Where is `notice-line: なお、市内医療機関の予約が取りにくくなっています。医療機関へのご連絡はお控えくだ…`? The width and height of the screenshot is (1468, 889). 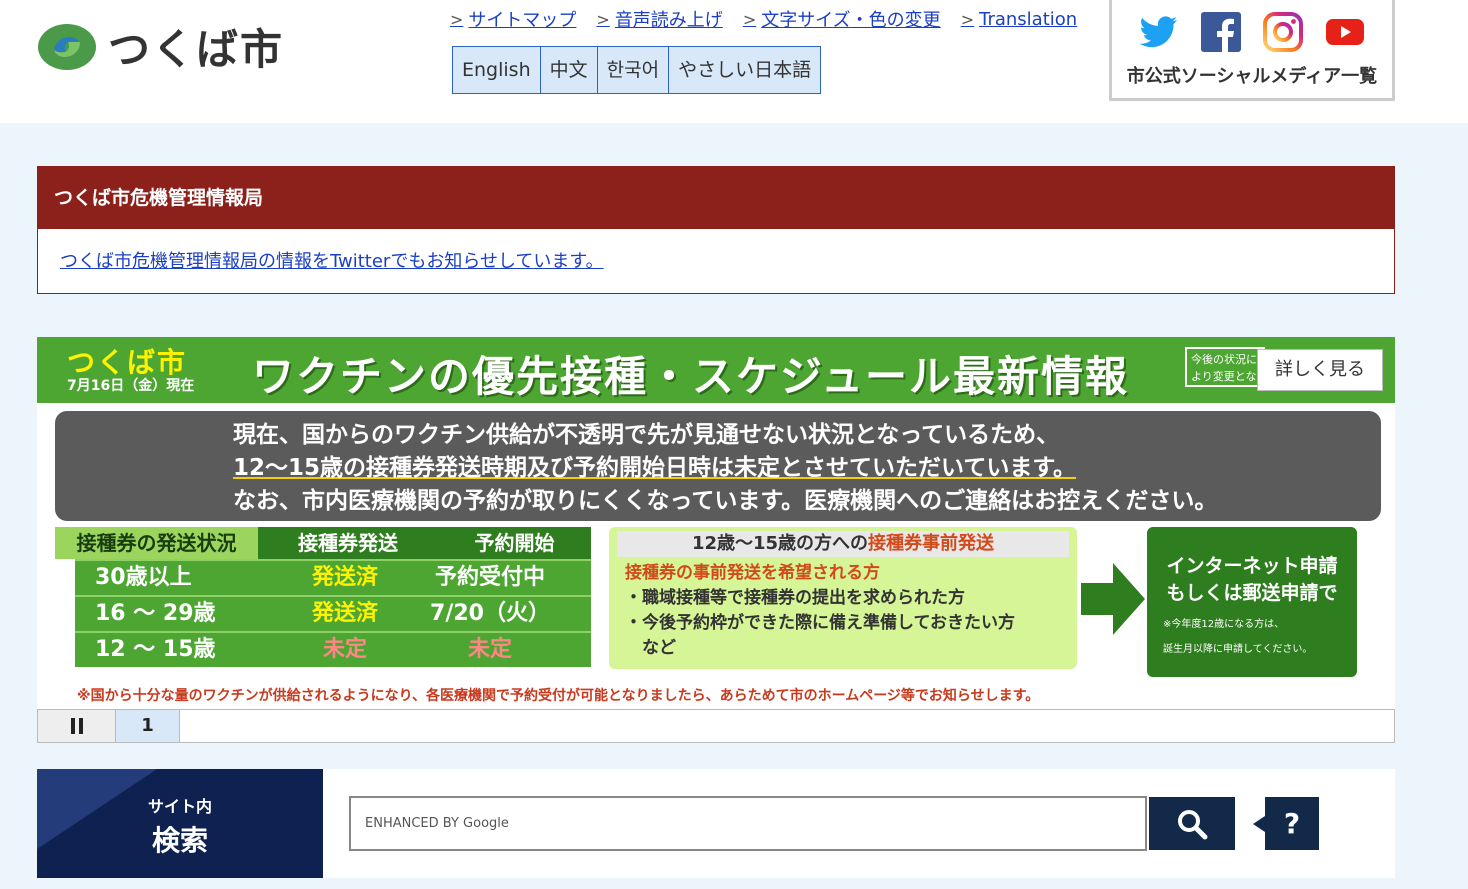
notice-line: なお、市内医療機関の予約が取りにくくなっています。医療機関へのご連絡はお控えくだ… is located at coordinates (725, 501).